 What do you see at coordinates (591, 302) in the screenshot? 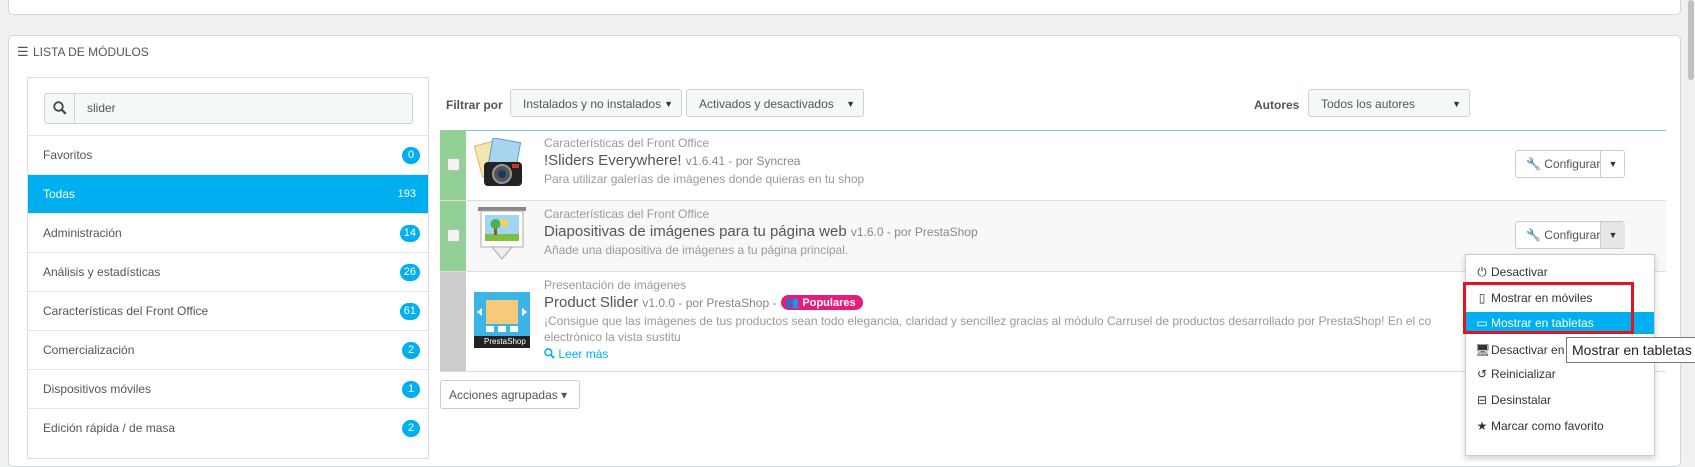
I see `module-name: Product Slider` at bounding box center [591, 302].